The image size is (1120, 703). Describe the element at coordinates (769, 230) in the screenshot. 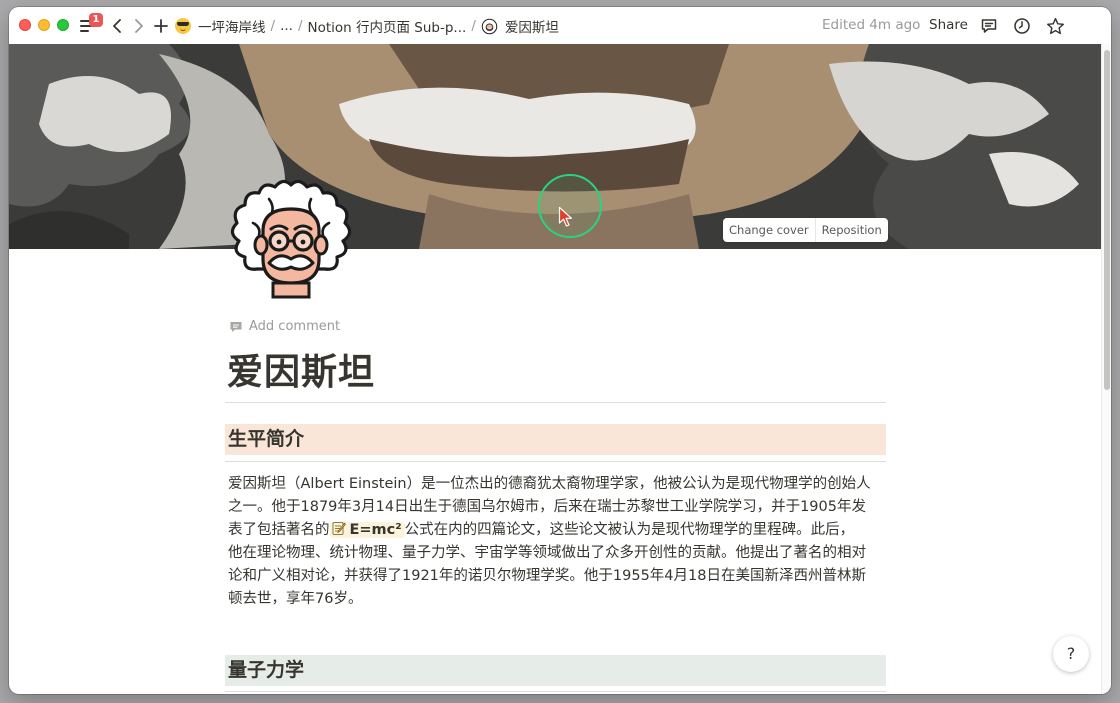

I see `change-cover-button: Change cover` at that location.